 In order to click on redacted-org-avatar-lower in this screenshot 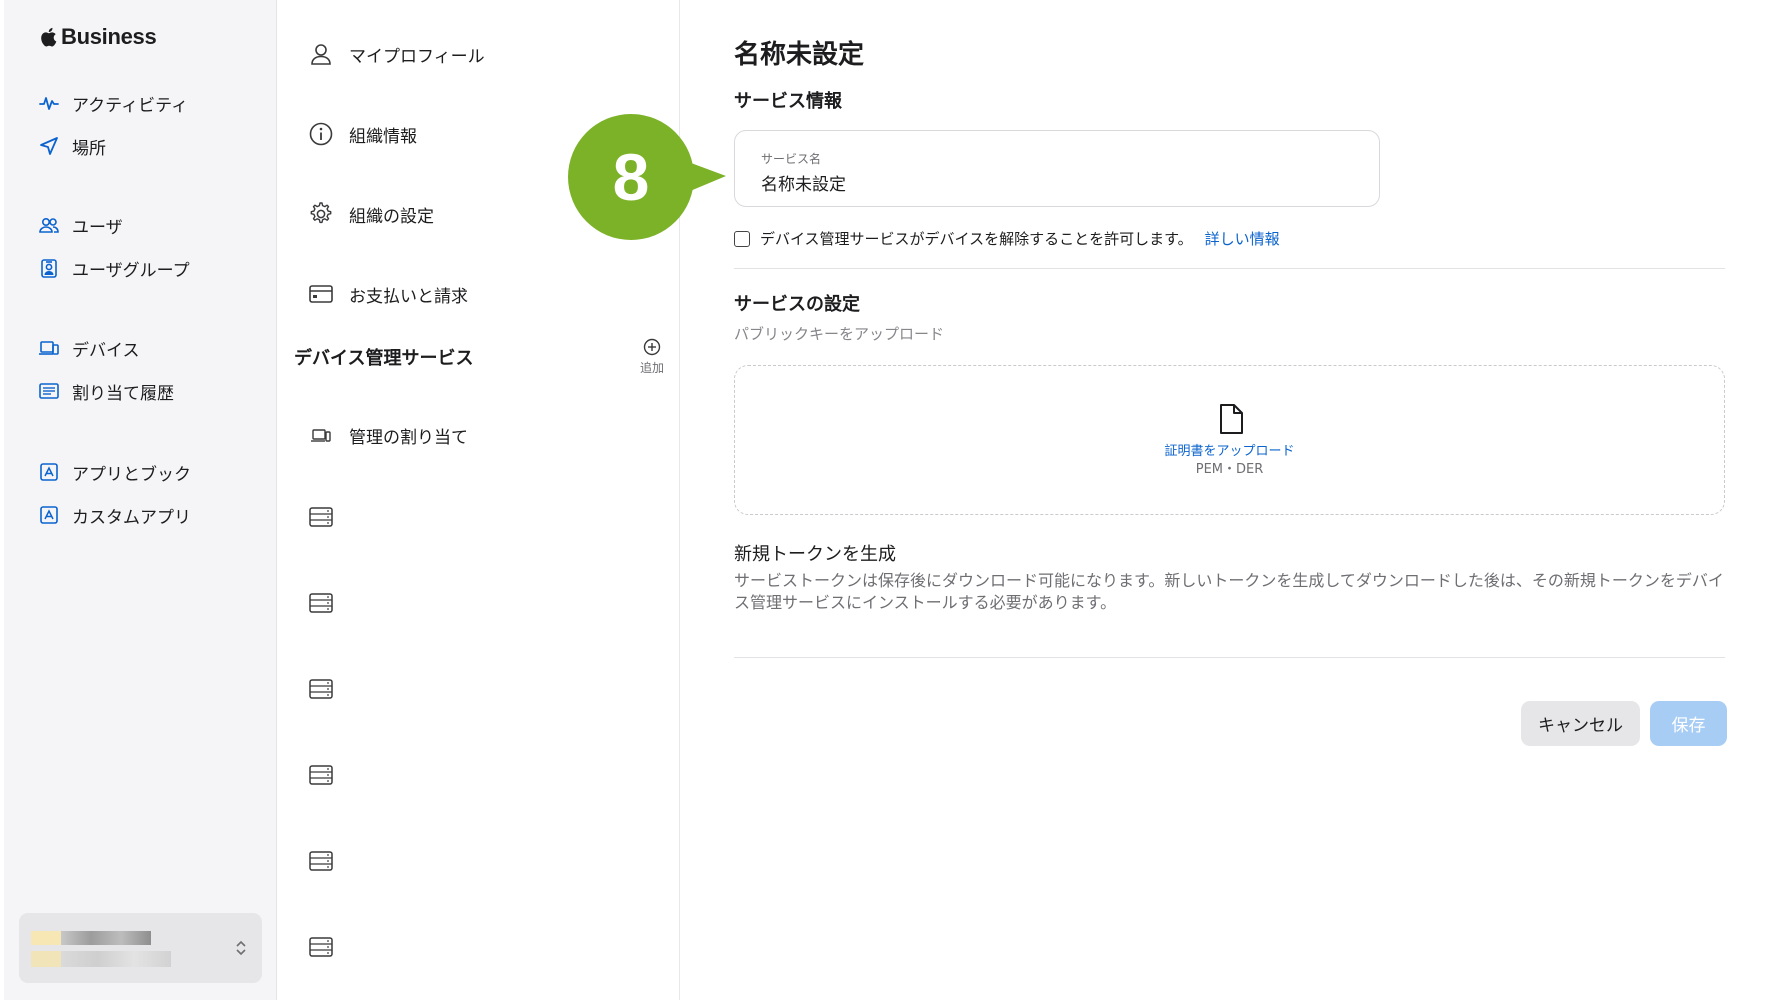, I will do `click(46, 959)`.